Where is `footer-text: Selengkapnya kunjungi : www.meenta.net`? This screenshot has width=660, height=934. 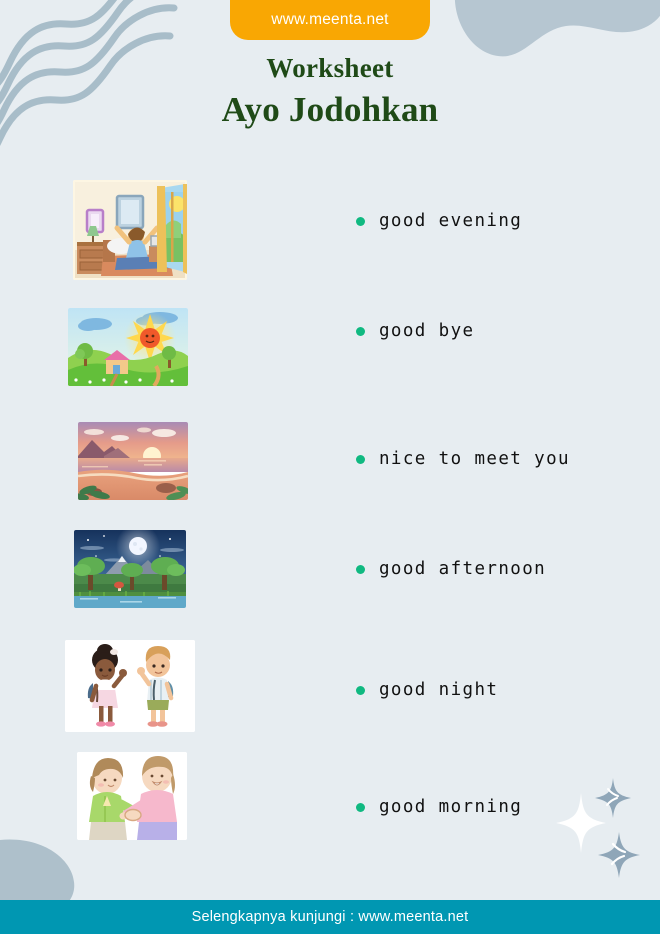
footer-text: Selengkapnya kunjungi : www.meenta.net is located at coordinates (330, 917).